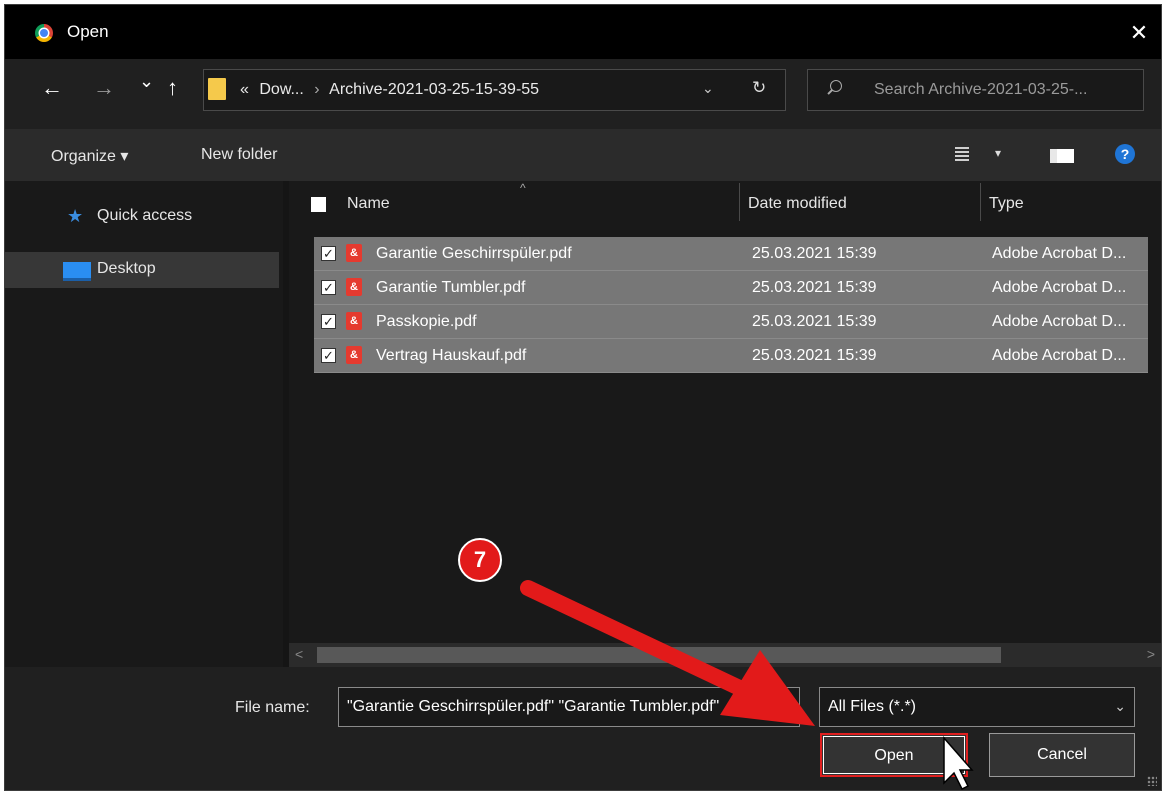 This screenshot has width=1168, height=791. Describe the element at coordinates (958, 763) in the screenshot. I see `mouse-cursor-icon` at that location.